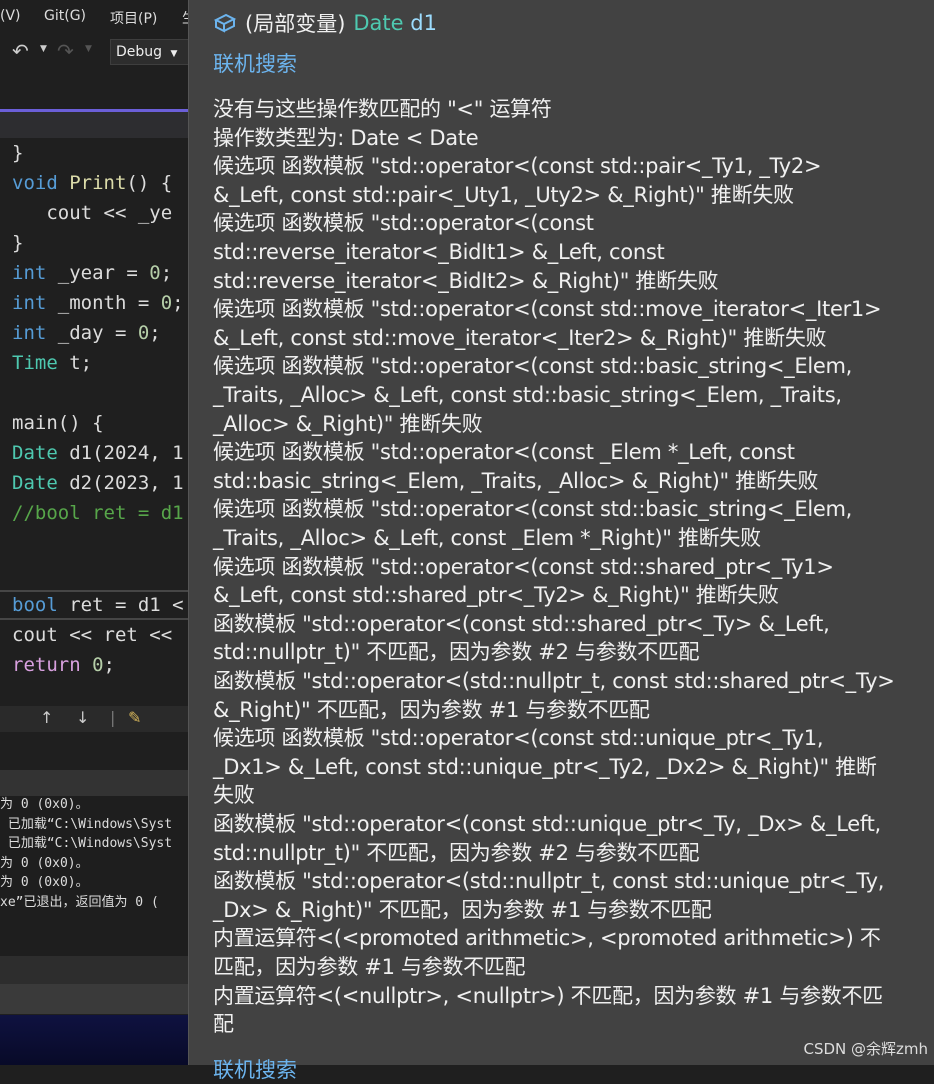  Describe the element at coordinates (88, 49) in the screenshot. I see `redo-dropdown-icon: ▼` at that location.